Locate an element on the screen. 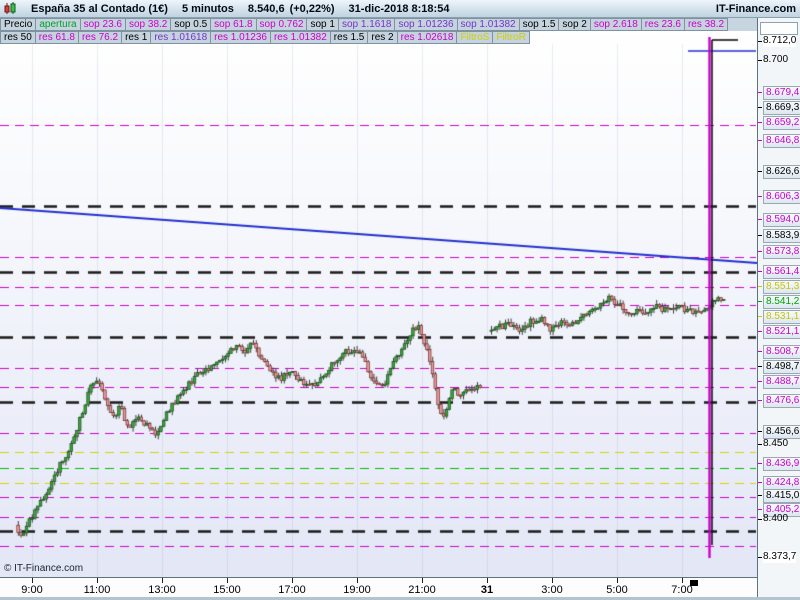 Image resolution: width=800 pixels, height=600 pixels. price-axis-label: 8.669,3 is located at coordinates (781, 108).